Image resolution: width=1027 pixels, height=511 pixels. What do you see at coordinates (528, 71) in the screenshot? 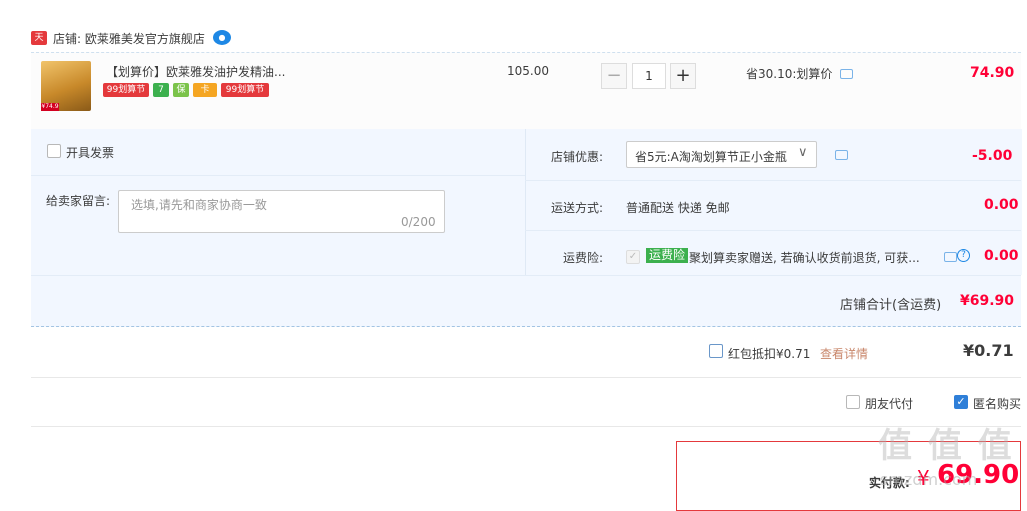
I see `unit-price: 105.00` at bounding box center [528, 71].